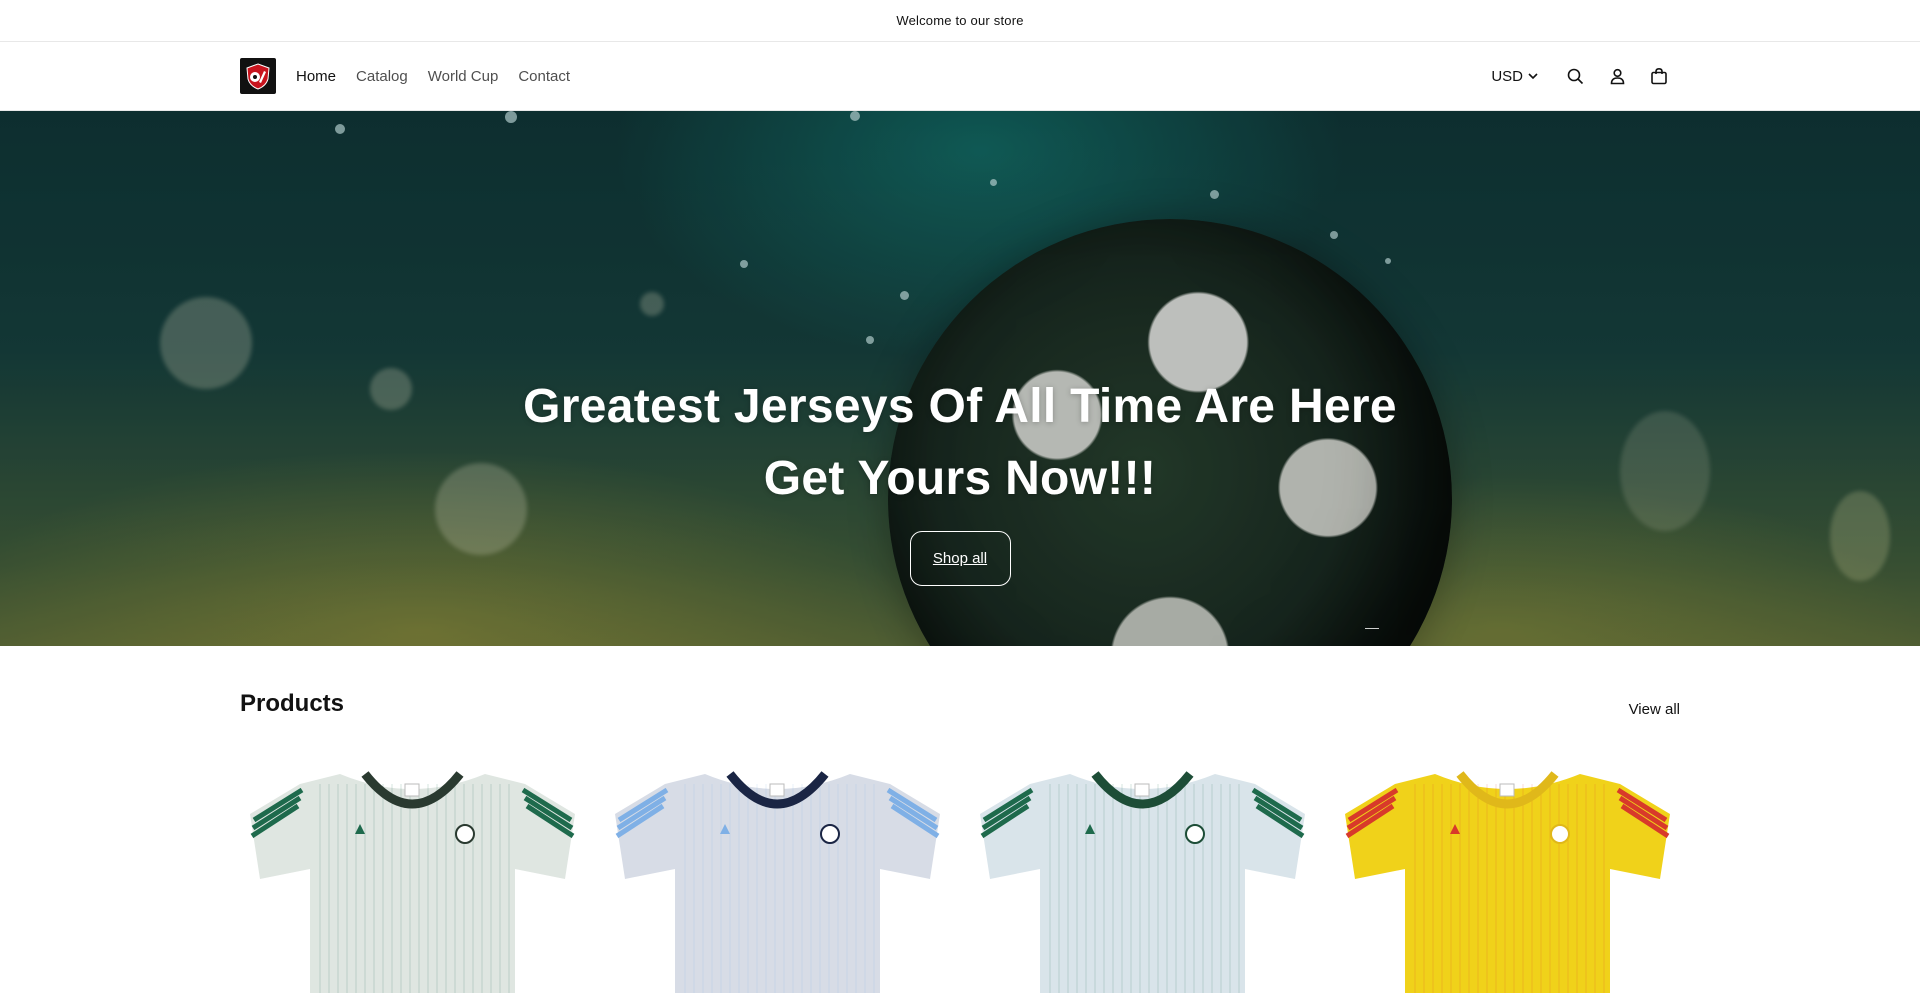  I want to click on currency-selector: USD, so click(1514, 76).